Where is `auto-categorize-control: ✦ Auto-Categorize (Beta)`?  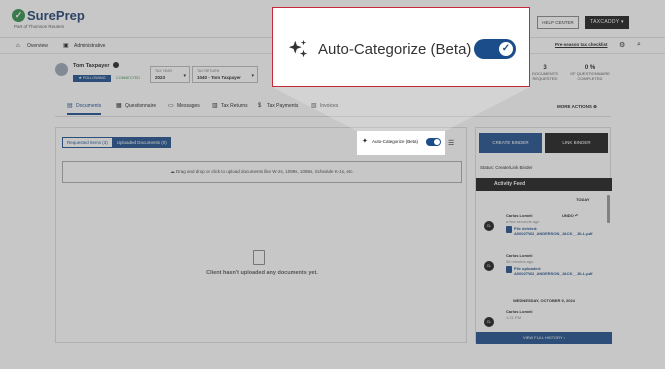
auto-categorize-control: ✦ Auto-Categorize (Beta) is located at coordinates (401, 143).